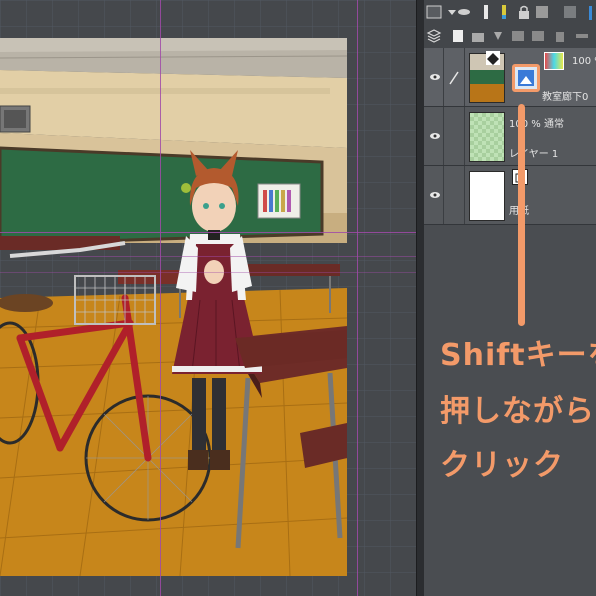 The width and height of the screenshot is (596, 596). Describe the element at coordinates (582, 36) in the screenshot. I see `options-icon` at that location.